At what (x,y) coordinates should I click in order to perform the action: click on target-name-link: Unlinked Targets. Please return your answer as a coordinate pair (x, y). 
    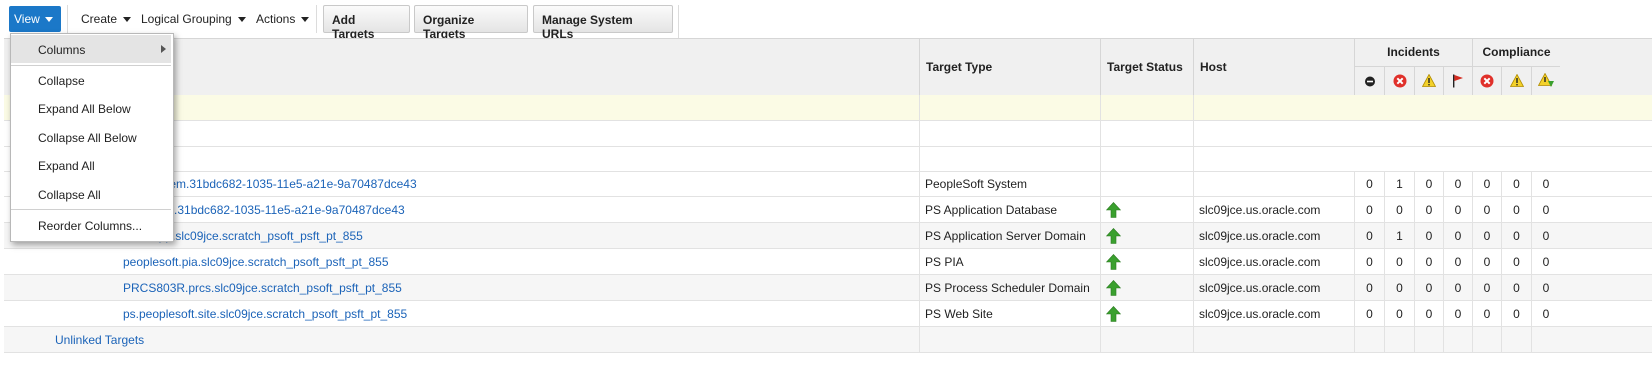
    Looking at the image, I should click on (99, 340).